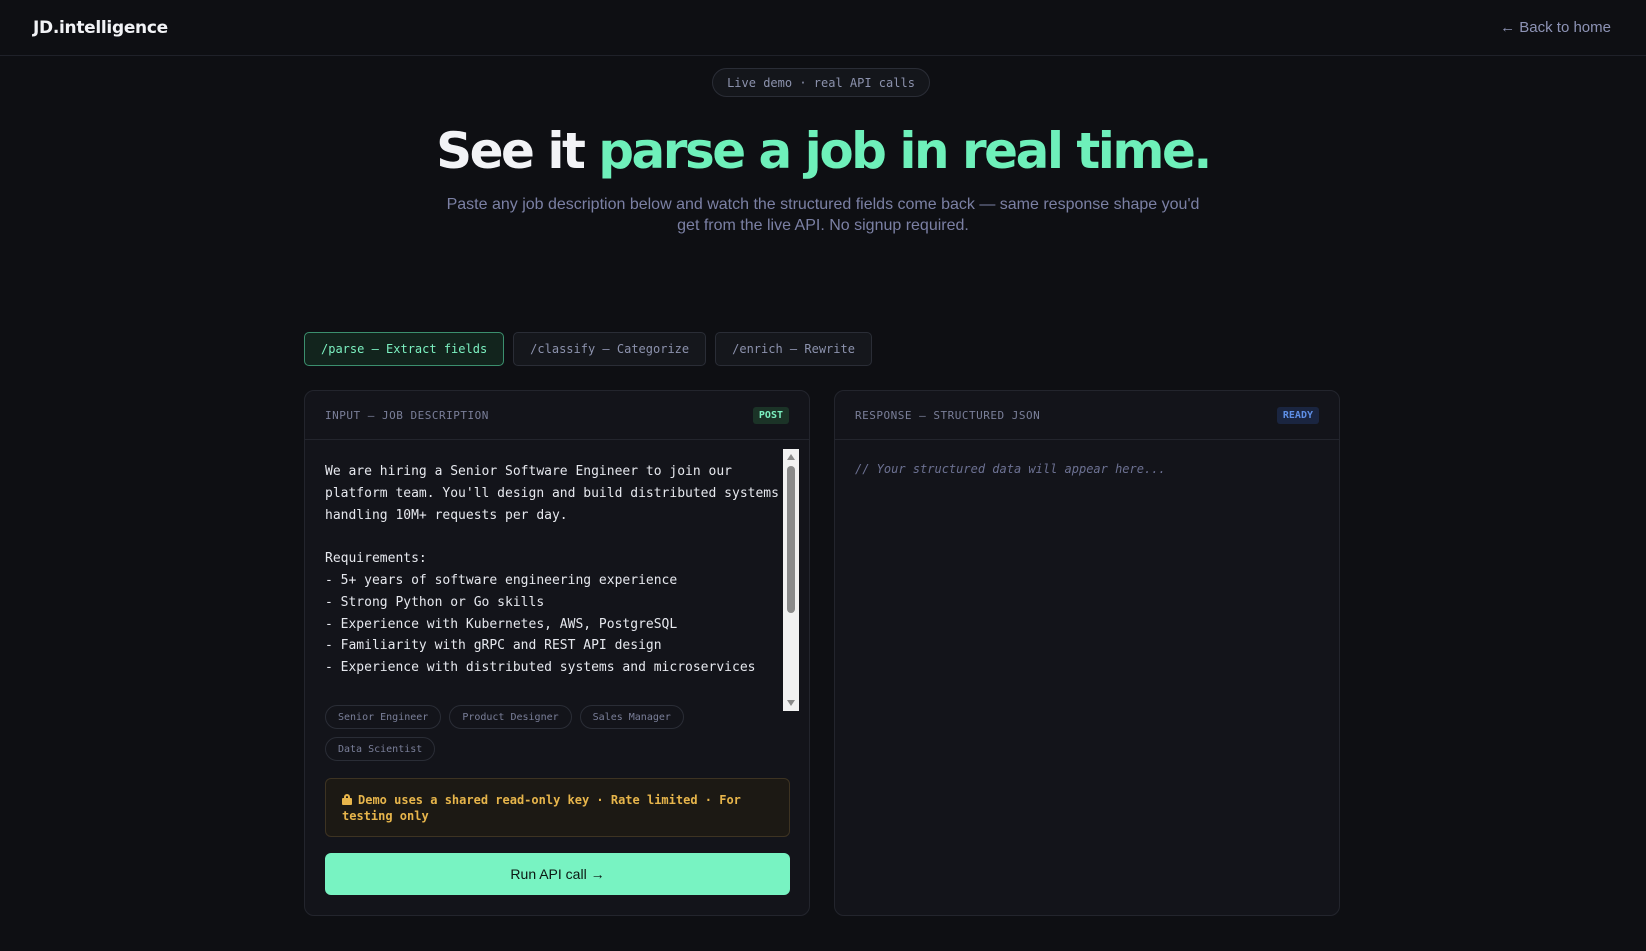 The image size is (1646, 951). I want to click on input-panel-title: INPUT — JOB DESCRIPTION, so click(407, 415).